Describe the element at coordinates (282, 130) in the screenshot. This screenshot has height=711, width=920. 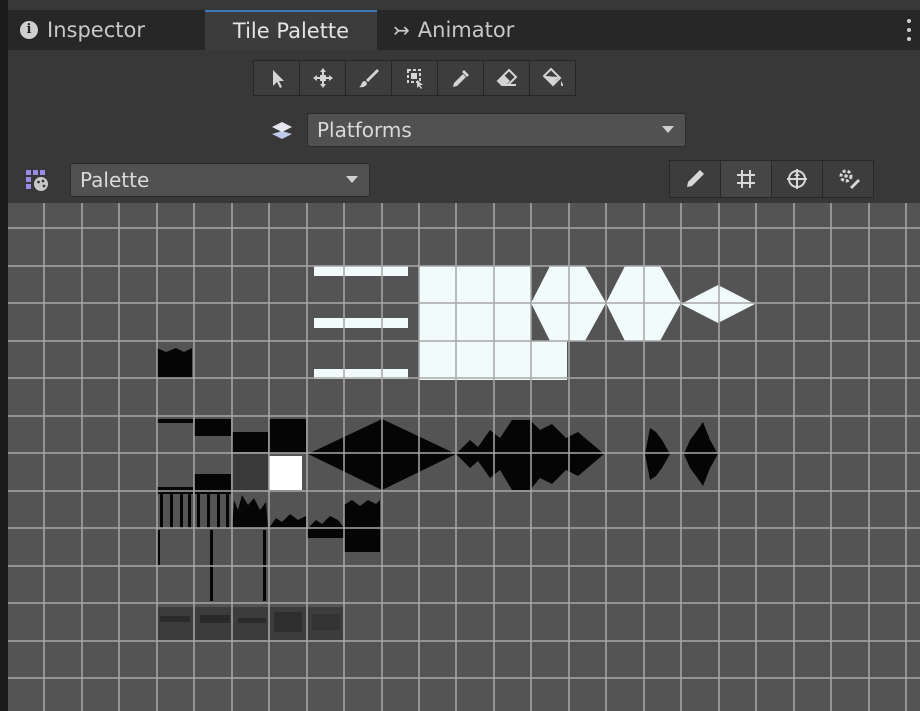
I see `layers-icon` at that location.